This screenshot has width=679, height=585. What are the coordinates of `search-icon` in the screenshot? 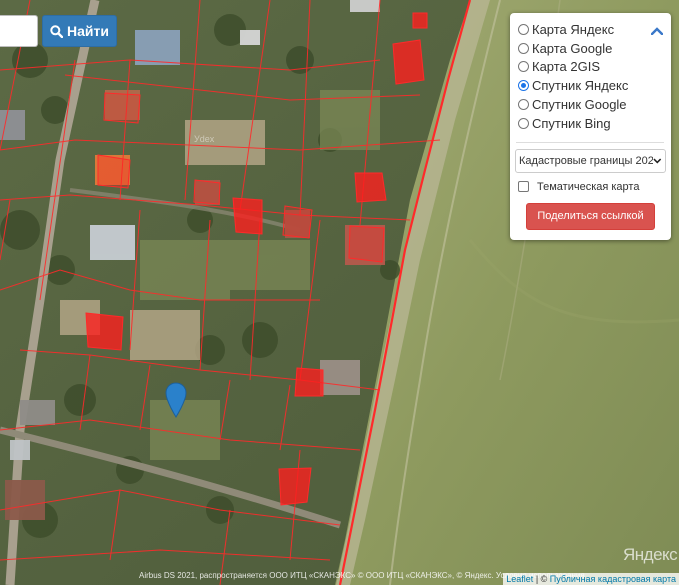 It's located at (57, 31).